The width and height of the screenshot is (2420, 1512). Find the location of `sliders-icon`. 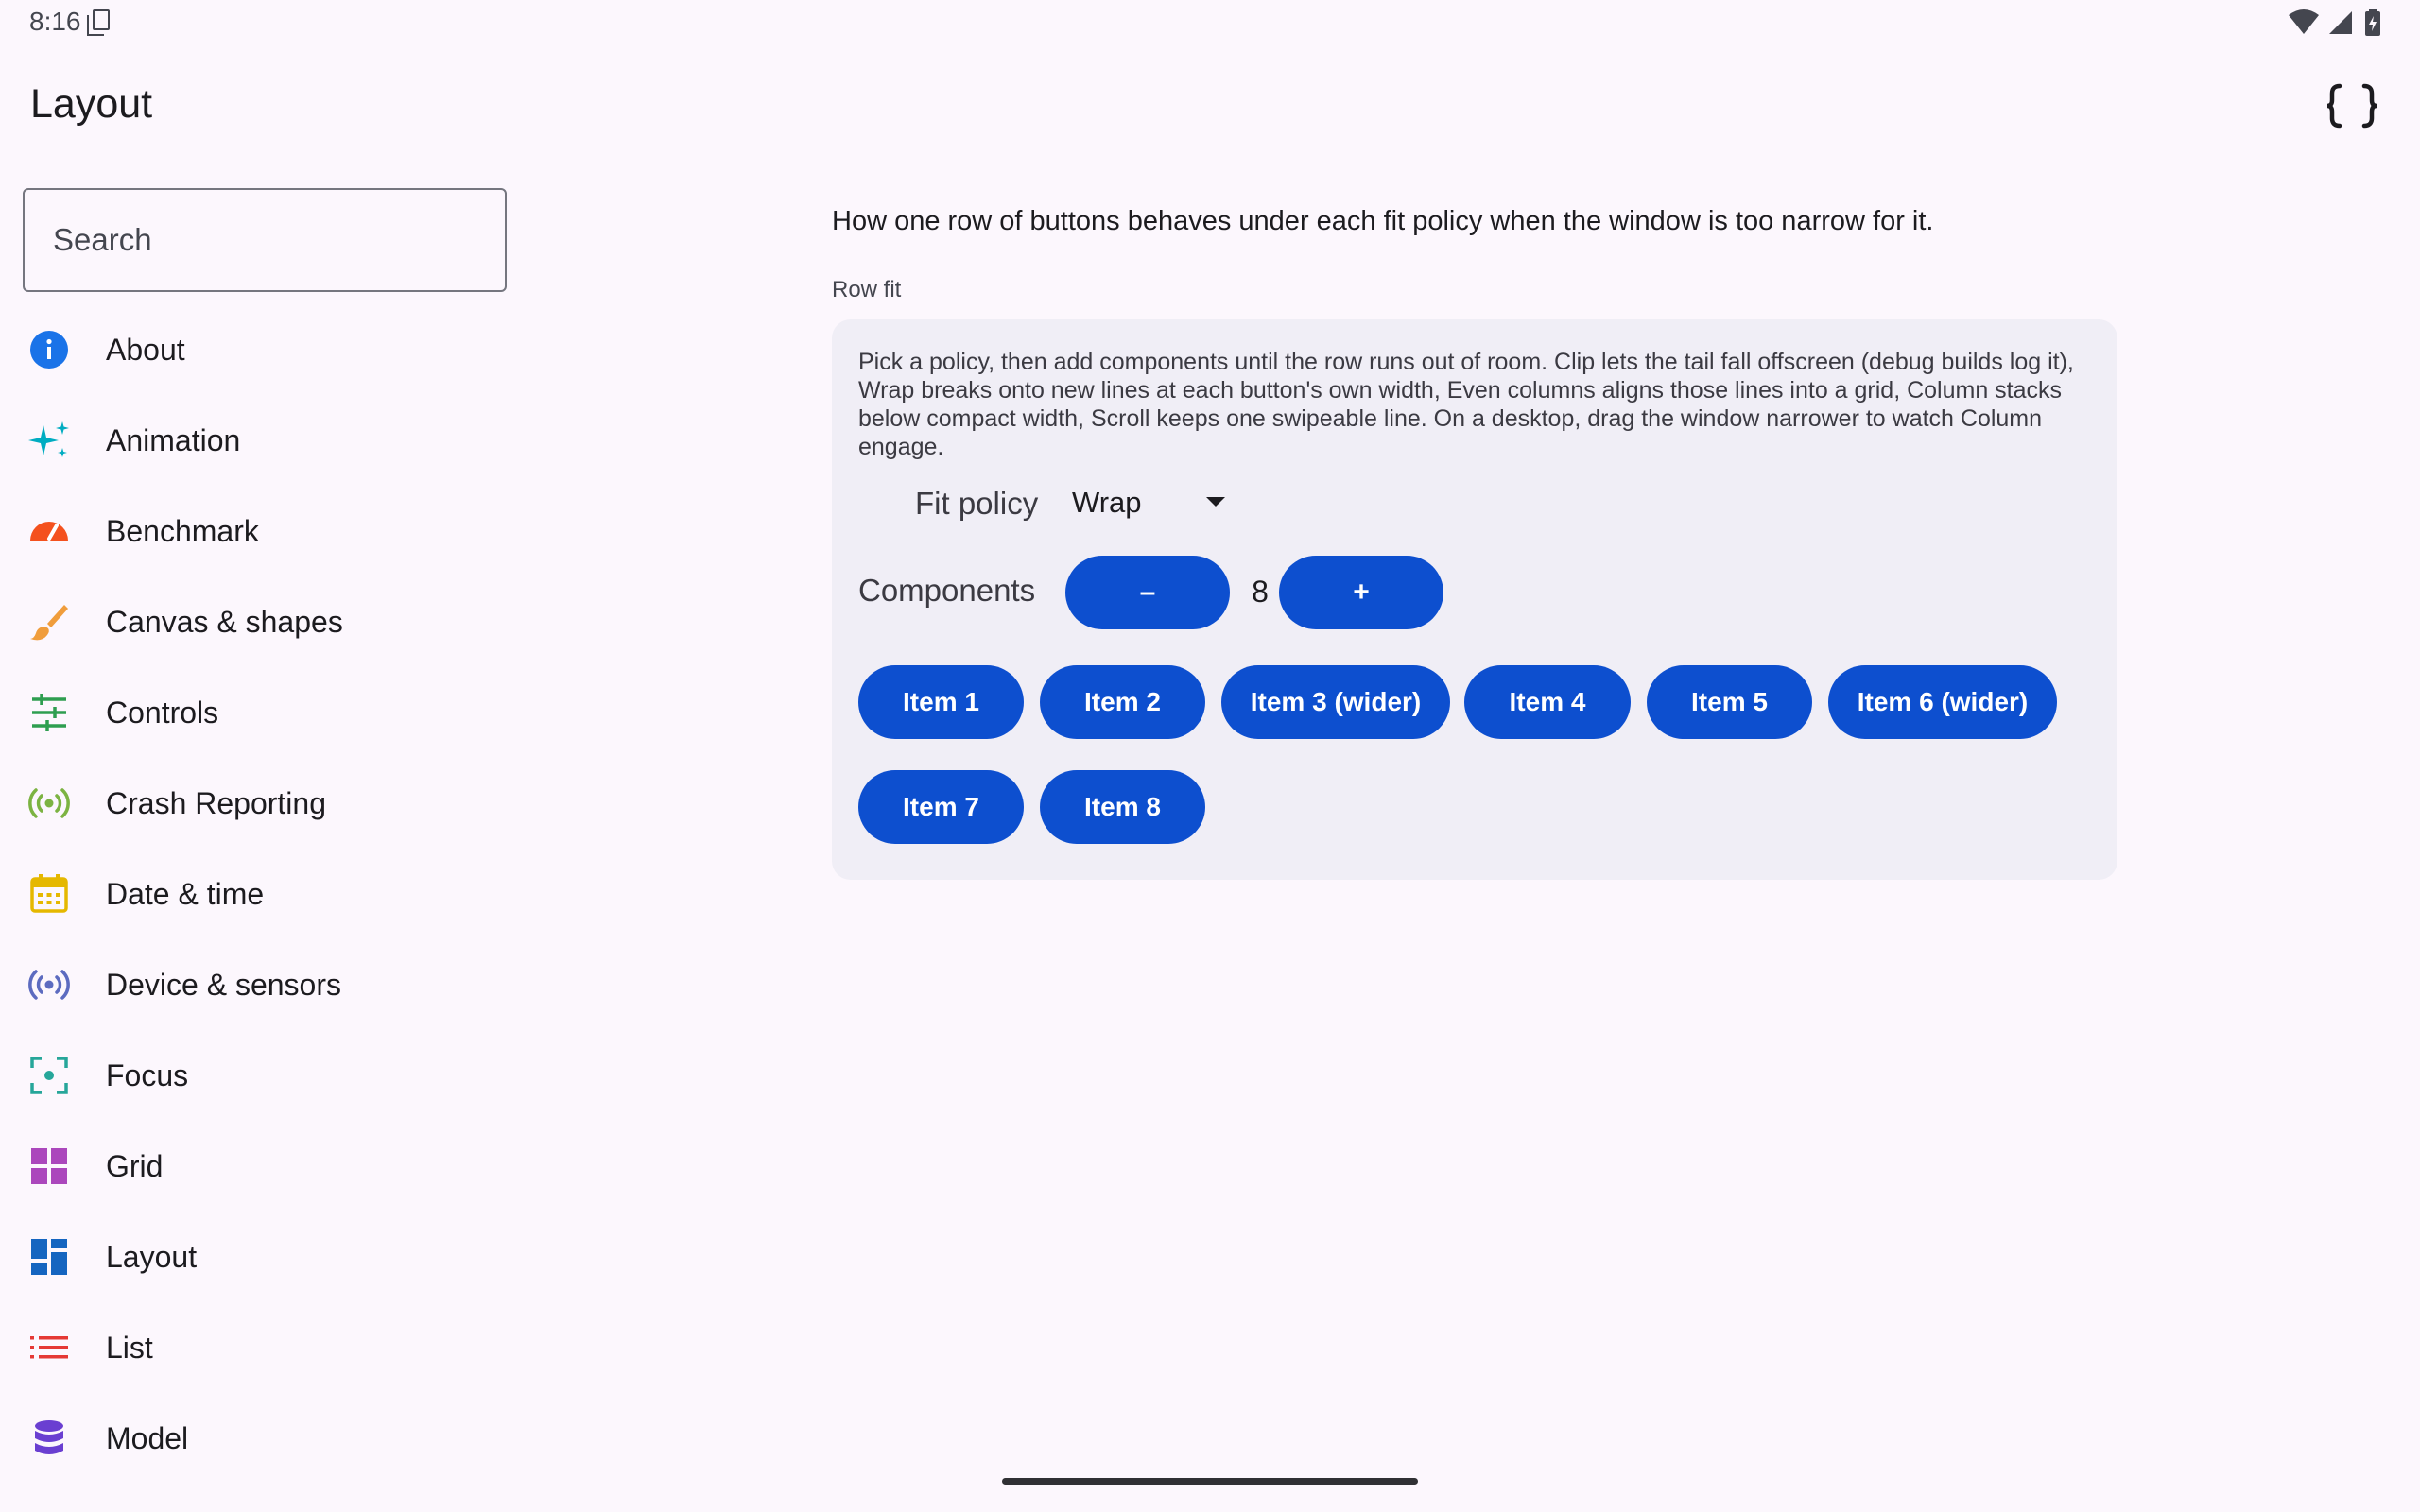

sliders-icon is located at coordinates (49, 712).